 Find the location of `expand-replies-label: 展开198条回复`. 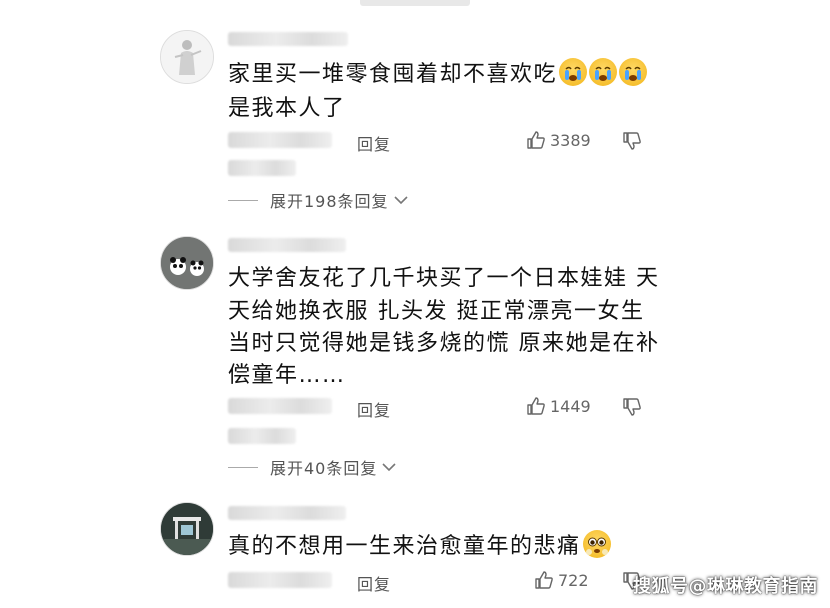

expand-replies-label: 展开198条回复 is located at coordinates (329, 201).